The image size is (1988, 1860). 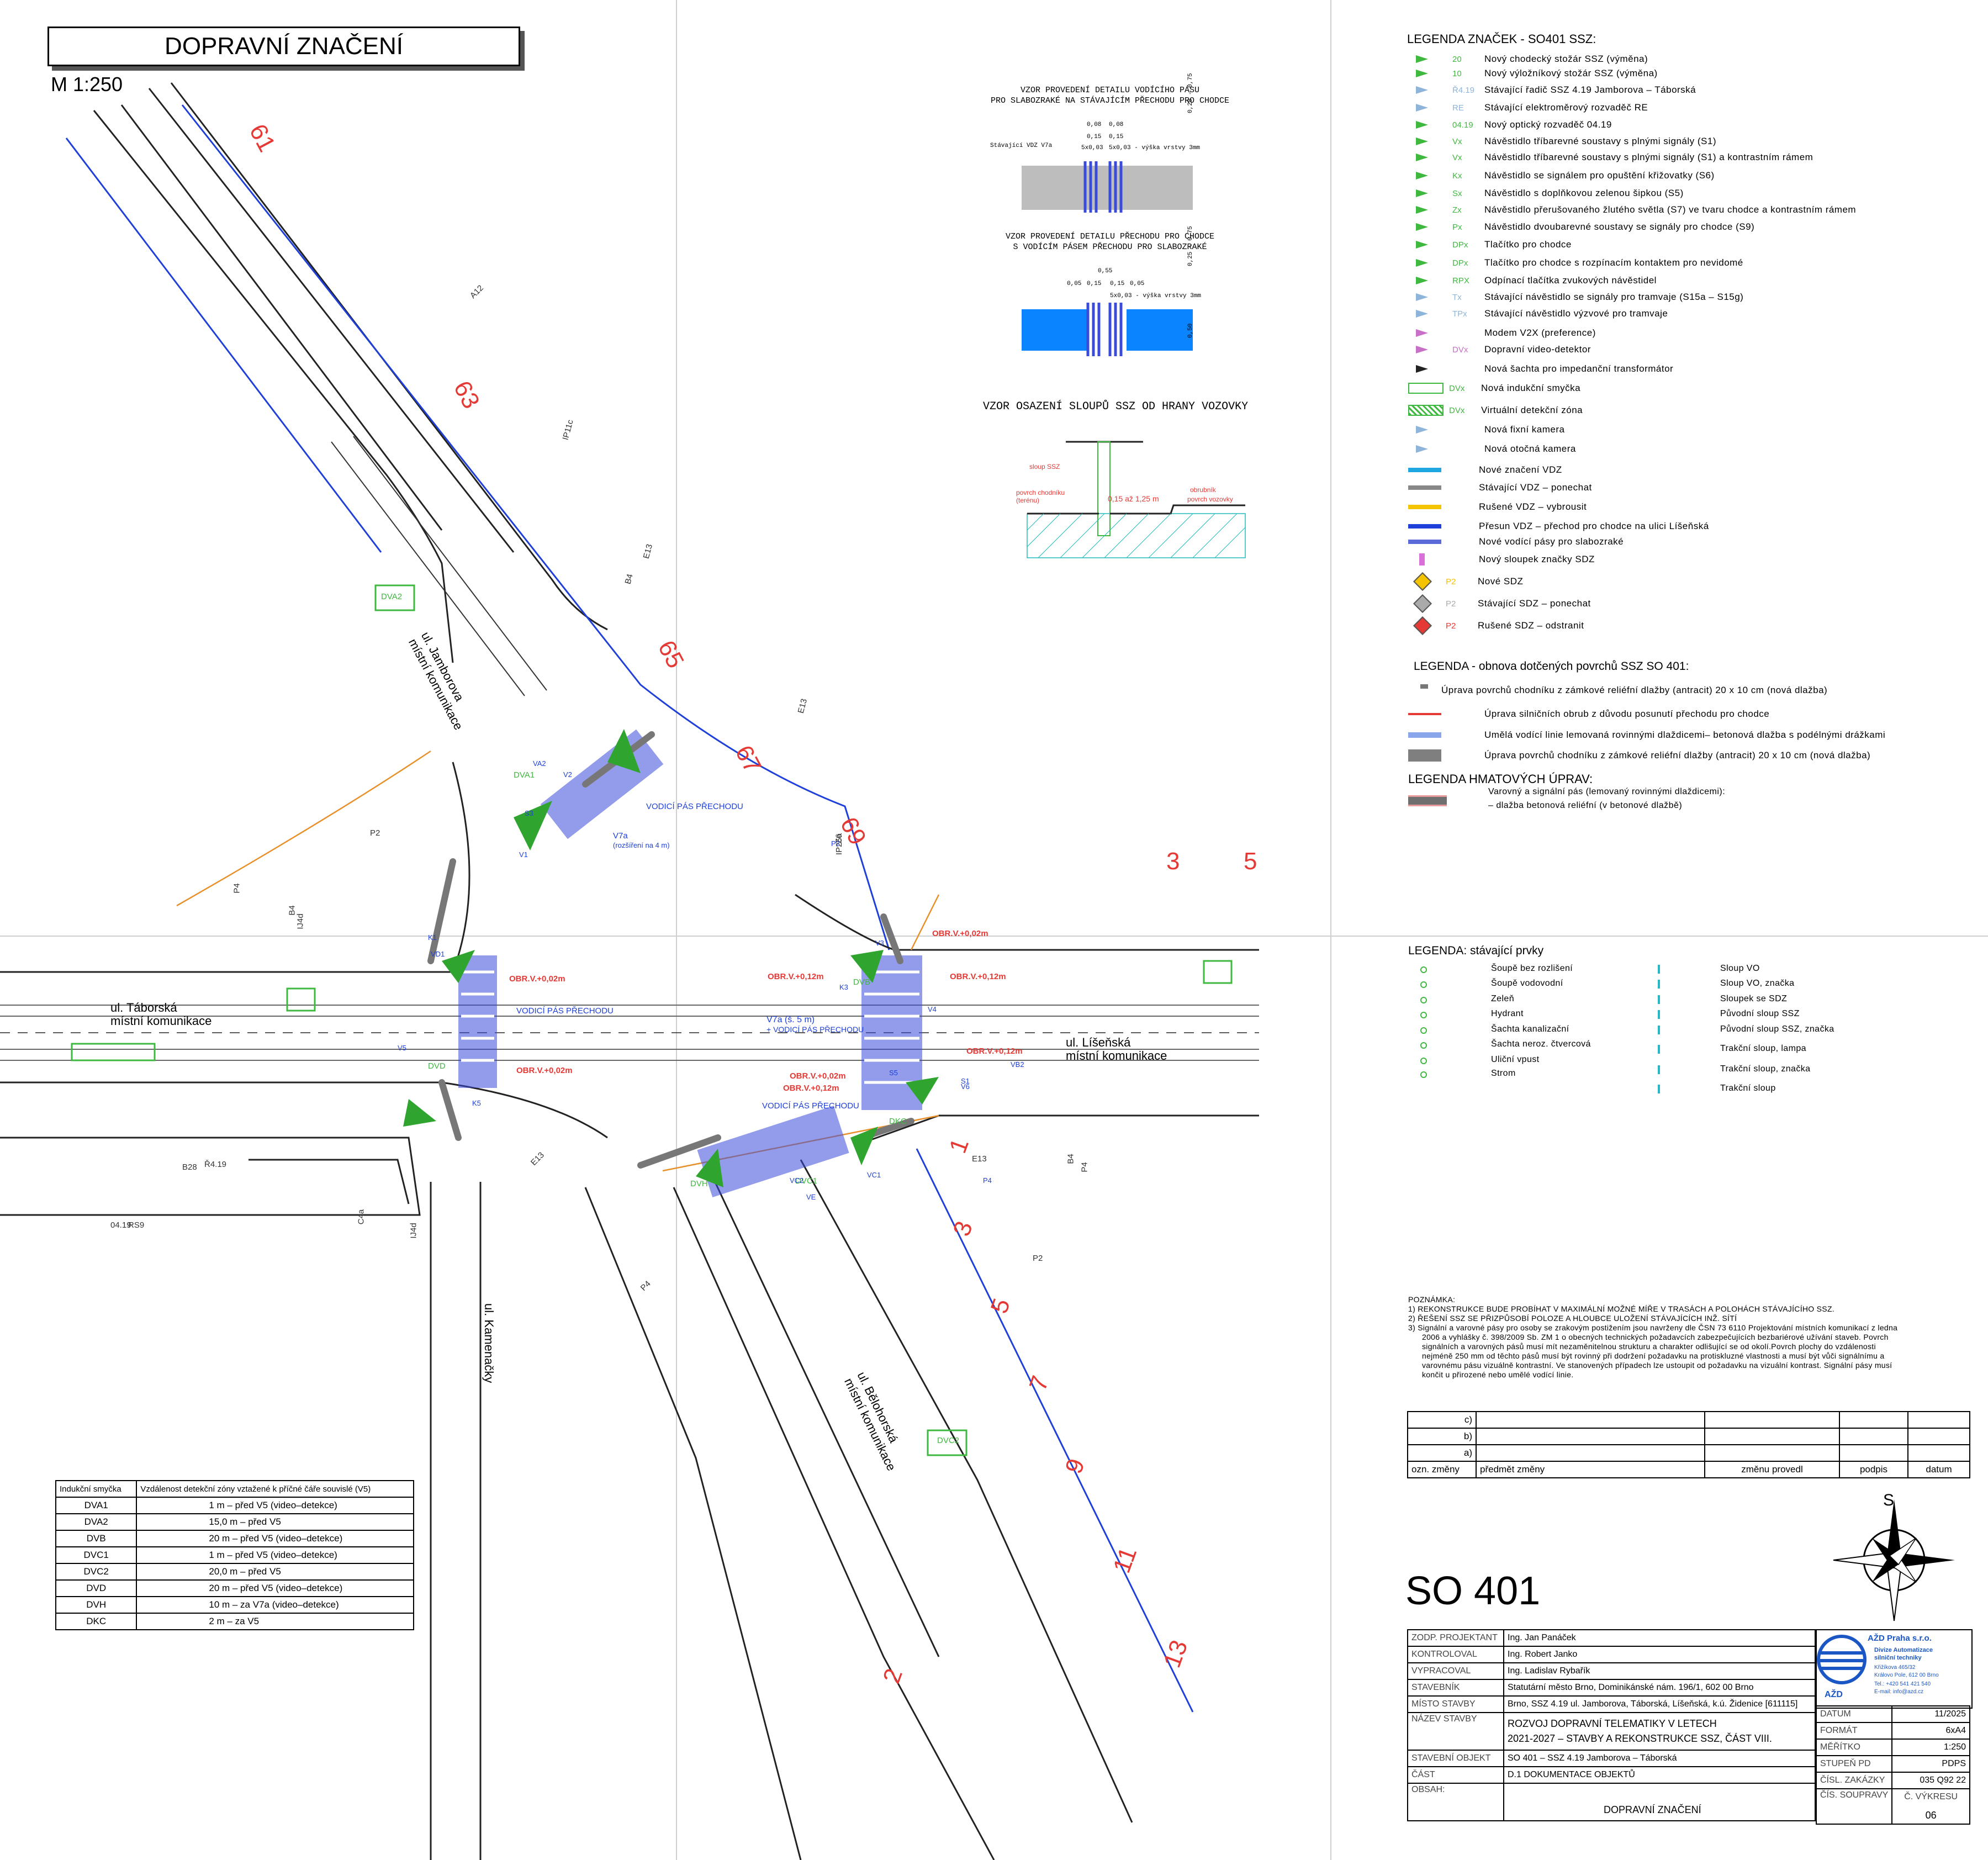 I want to click on signal-label: VC1, so click(x=874, y=1175).